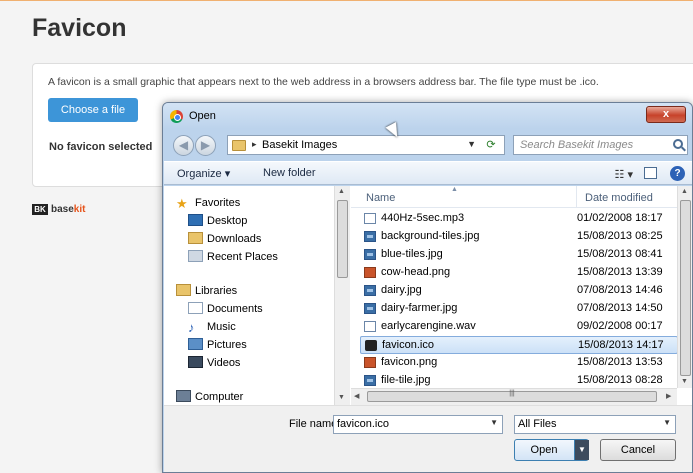  What do you see at coordinates (371, 345) in the screenshot?
I see `favicon-icon` at bounding box center [371, 345].